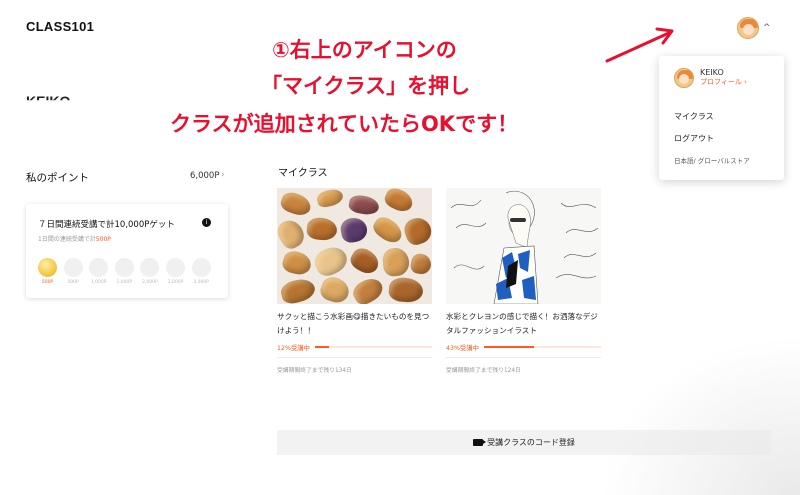  I want to click on register-class-code-button: 受講クラスのコード登録, so click(524, 442).